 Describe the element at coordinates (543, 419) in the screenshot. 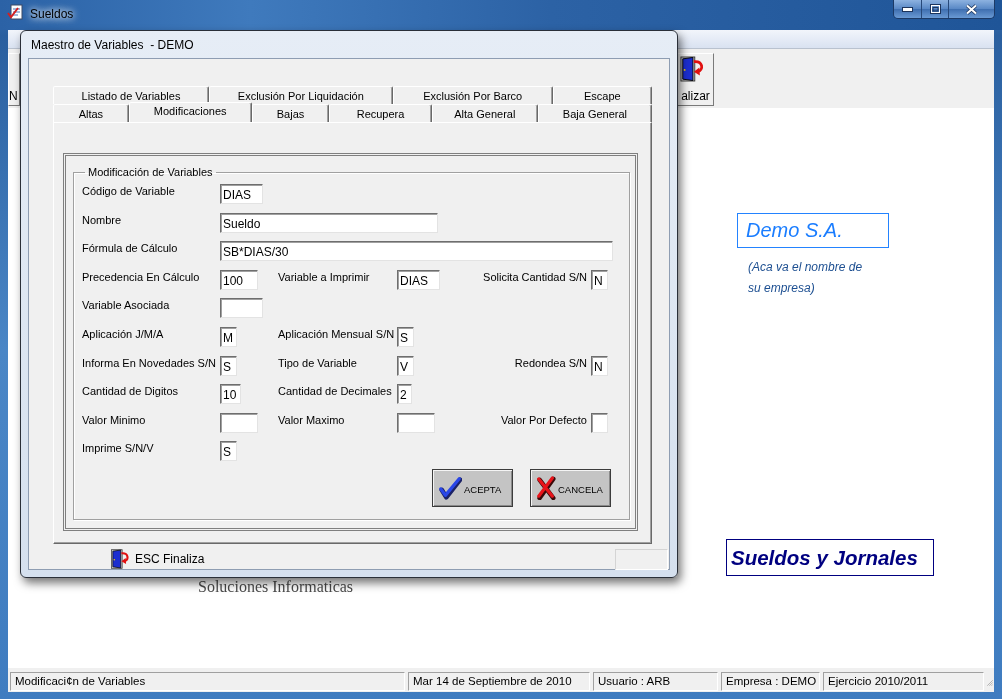

I see `field-label: Valor Por Defecto` at that location.